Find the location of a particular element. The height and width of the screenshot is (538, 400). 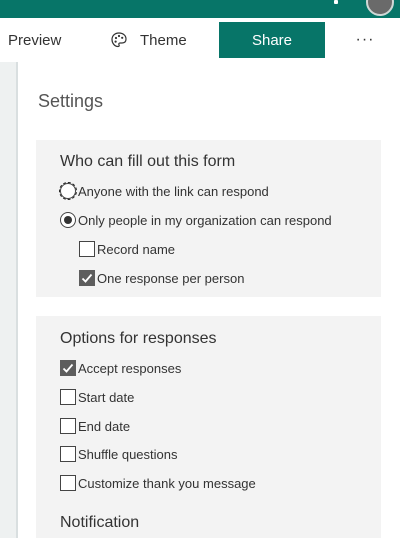

radio-anyone: Anyone with the link can respond is located at coordinates (164, 191).